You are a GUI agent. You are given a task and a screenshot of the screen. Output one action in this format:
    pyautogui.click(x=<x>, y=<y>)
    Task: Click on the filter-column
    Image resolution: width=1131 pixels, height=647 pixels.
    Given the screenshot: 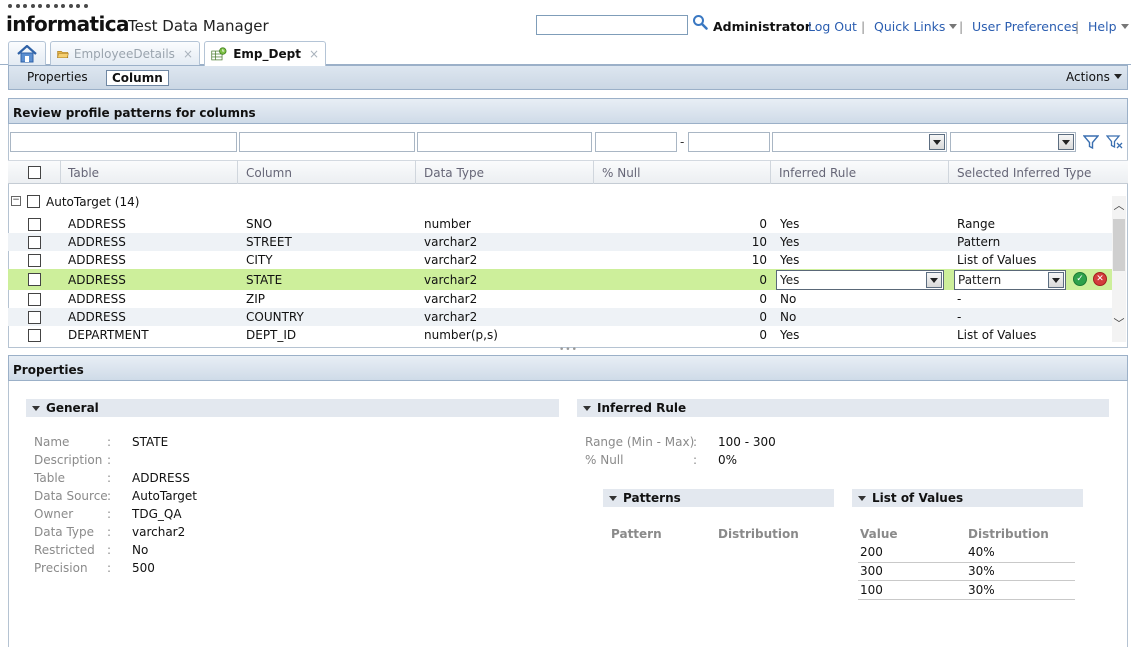 What is the action you would take?
    pyautogui.click(x=327, y=142)
    